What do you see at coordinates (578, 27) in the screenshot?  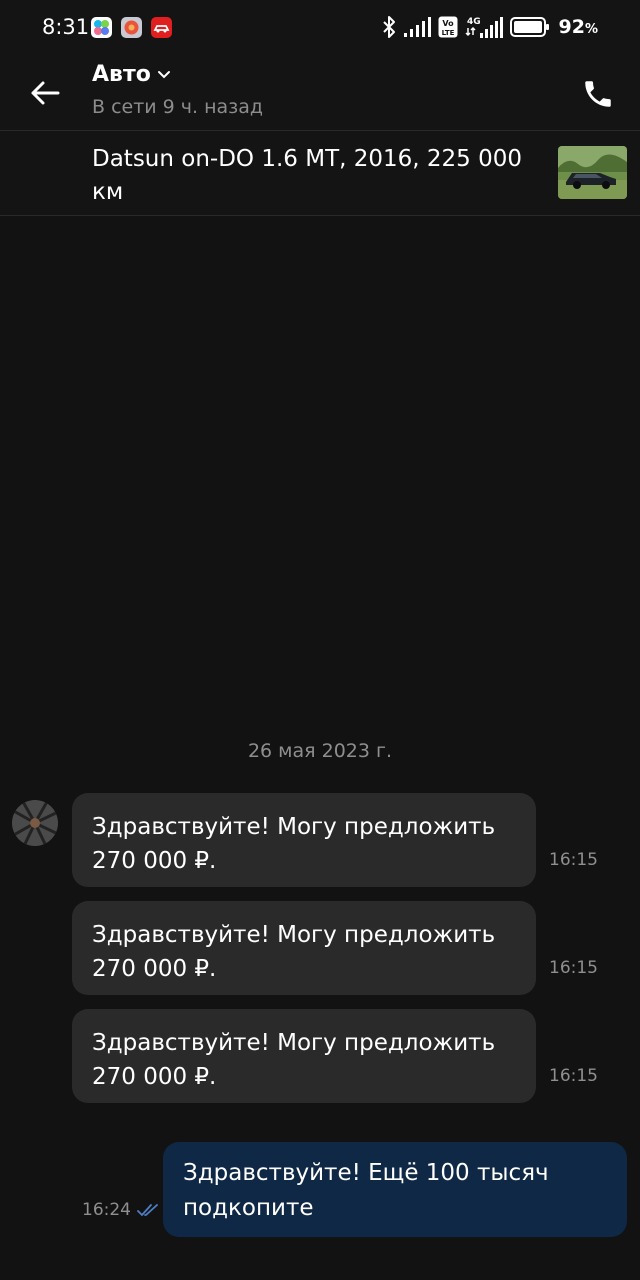 I see `battery-percent: 92%` at bounding box center [578, 27].